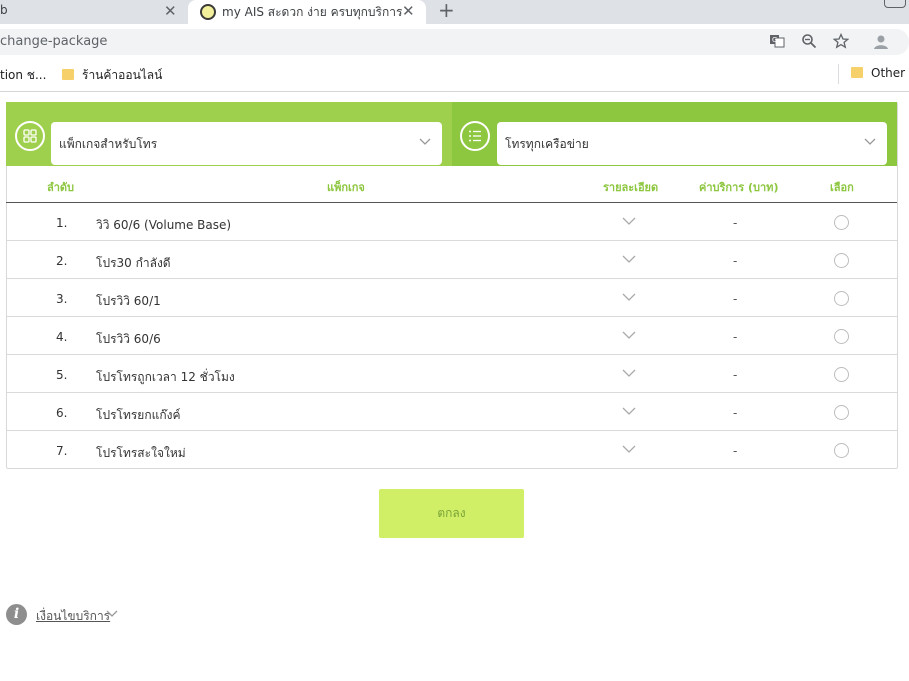 Image resolution: width=909 pixels, height=681 pixels. Describe the element at coordinates (62, 261) in the screenshot. I see `row-number: 2.` at that location.